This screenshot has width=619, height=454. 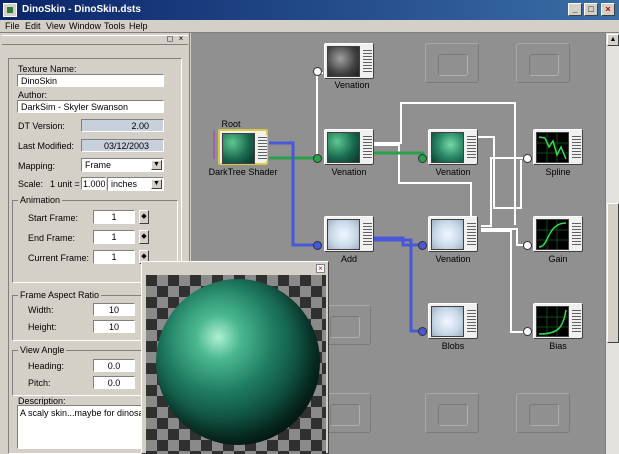 I want to click on texture-name-label: Texture Name:, so click(x=47, y=69).